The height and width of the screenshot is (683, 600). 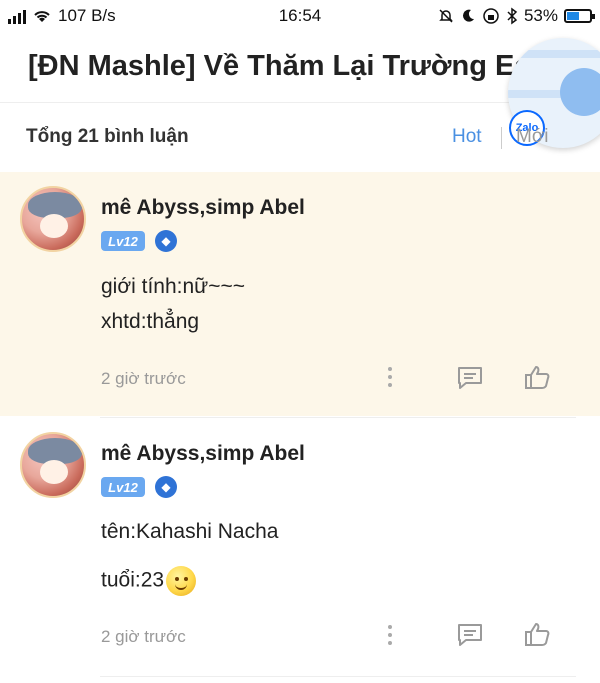 What do you see at coordinates (512, 16) in the screenshot?
I see `bluetooth-icon` at bounding box center [512, 16].